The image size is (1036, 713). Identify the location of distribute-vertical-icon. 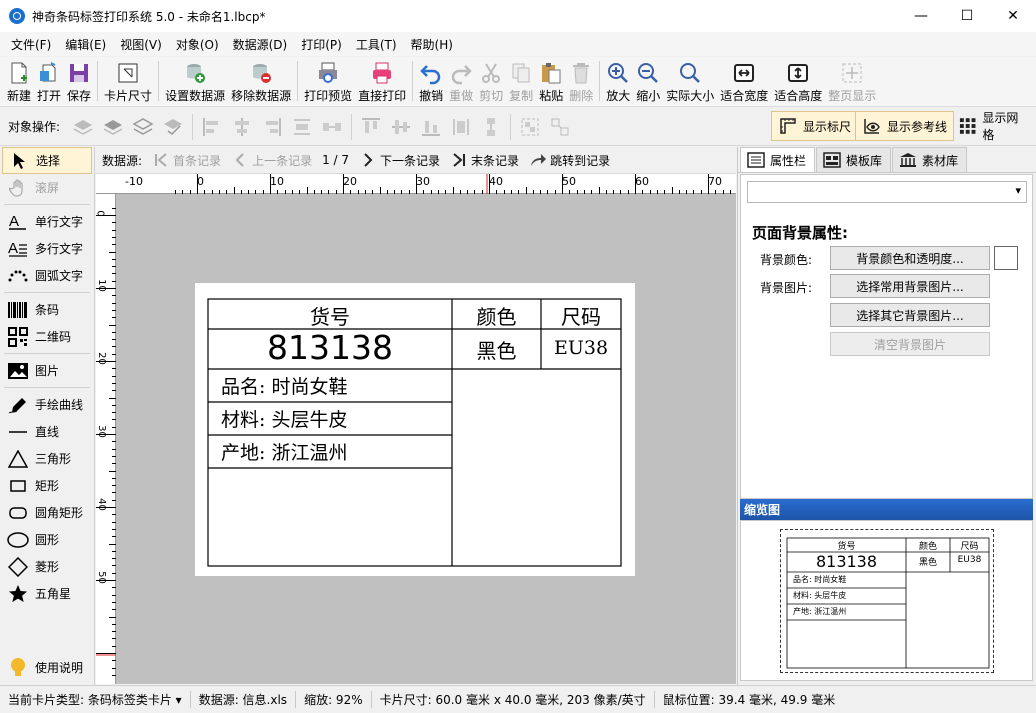
(332, 127).